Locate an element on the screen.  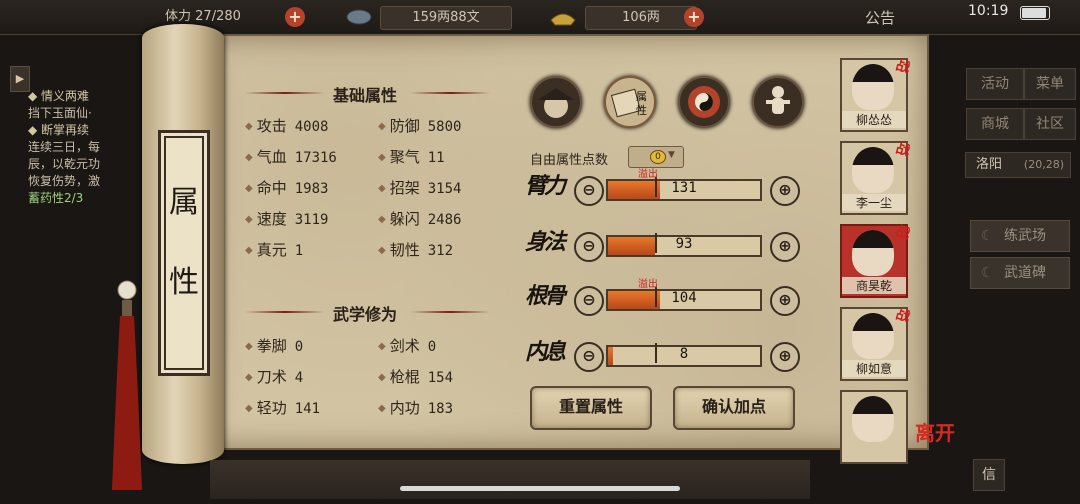
home-indicator is located at coordinates (540, 488).